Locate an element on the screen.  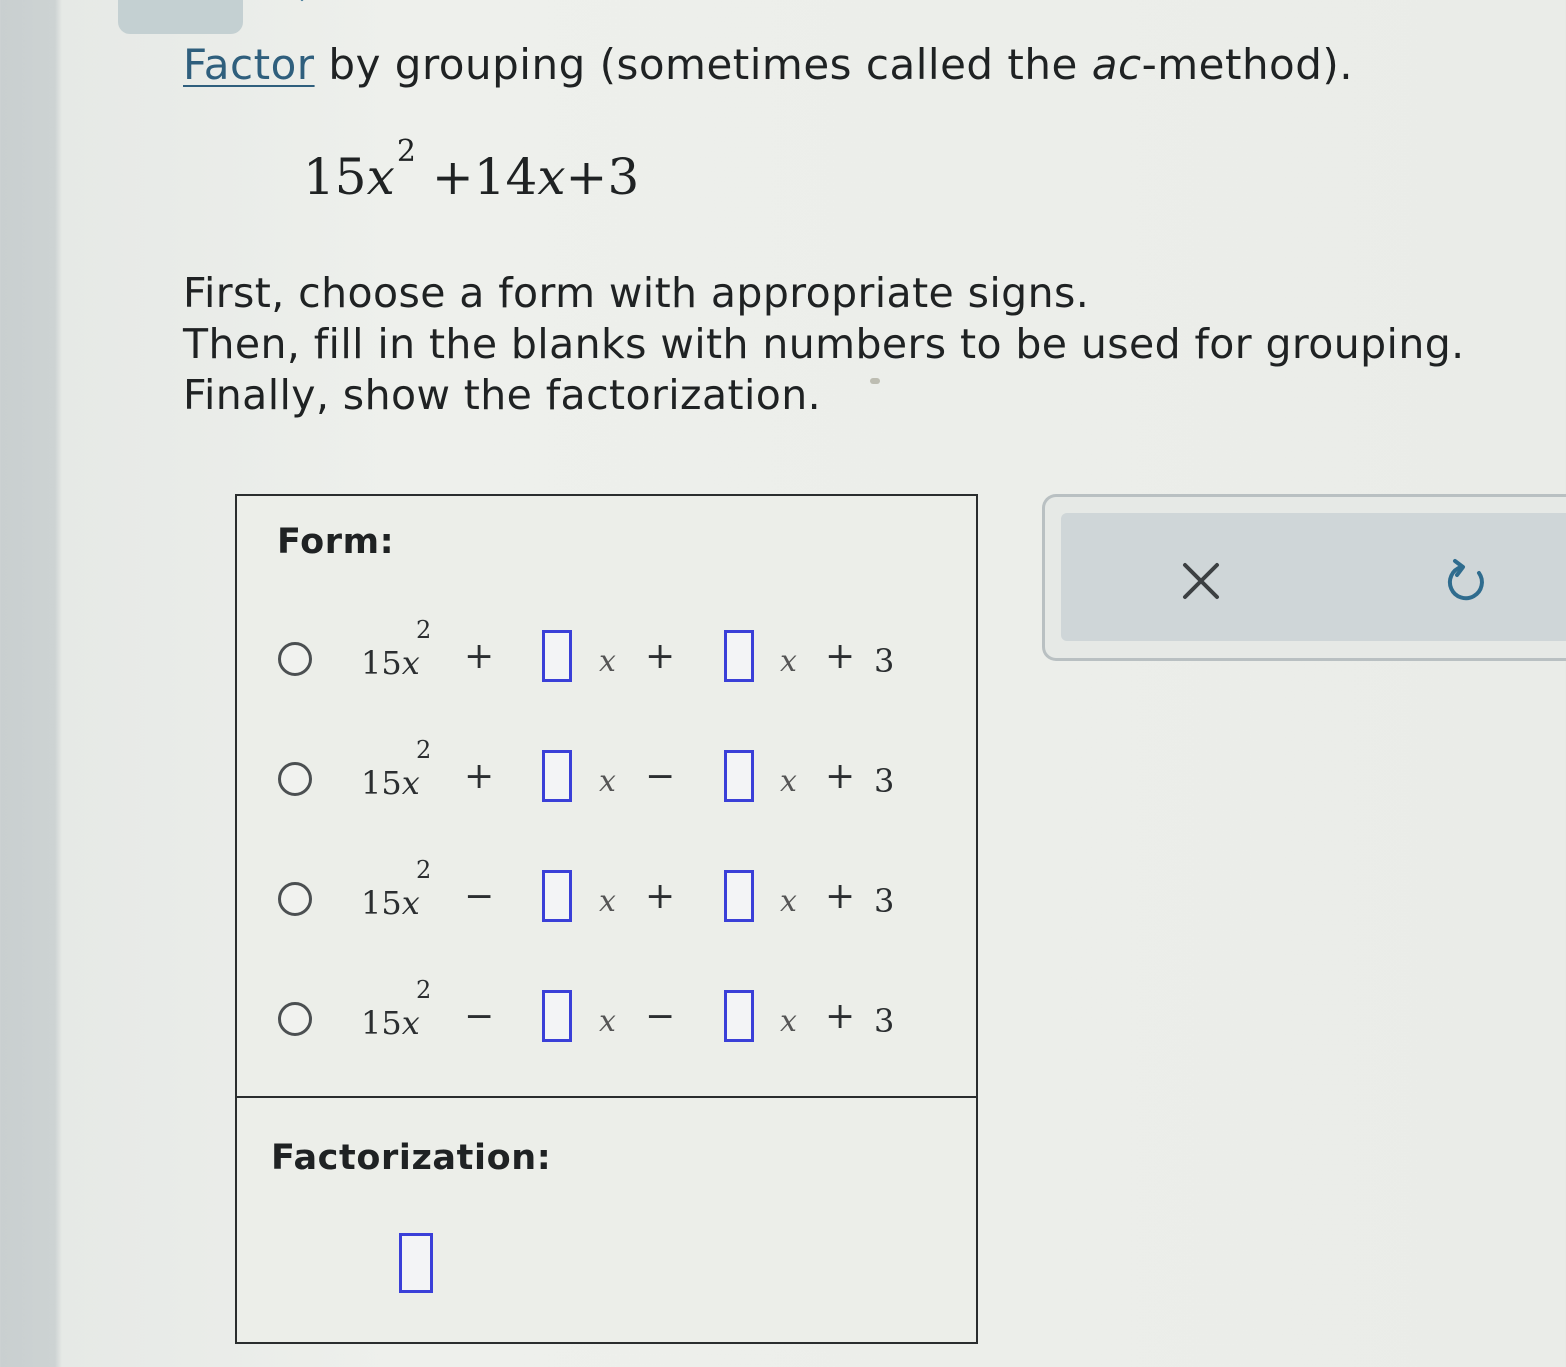
expr-term2: +14 is located at coordinates (476, 177).